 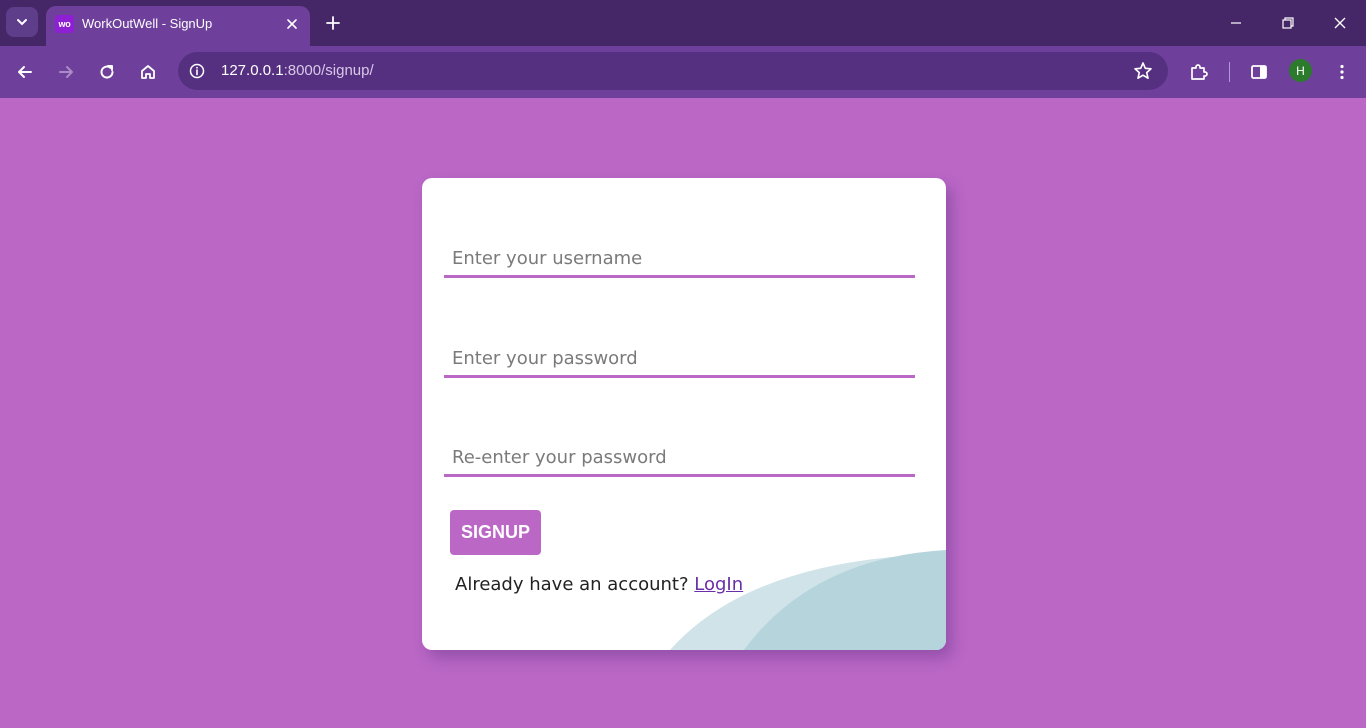 What do you see at coordinates (1300, 70) in the screenshot?
I see `profile-avatar: H` at bounding box center [1300, 70].